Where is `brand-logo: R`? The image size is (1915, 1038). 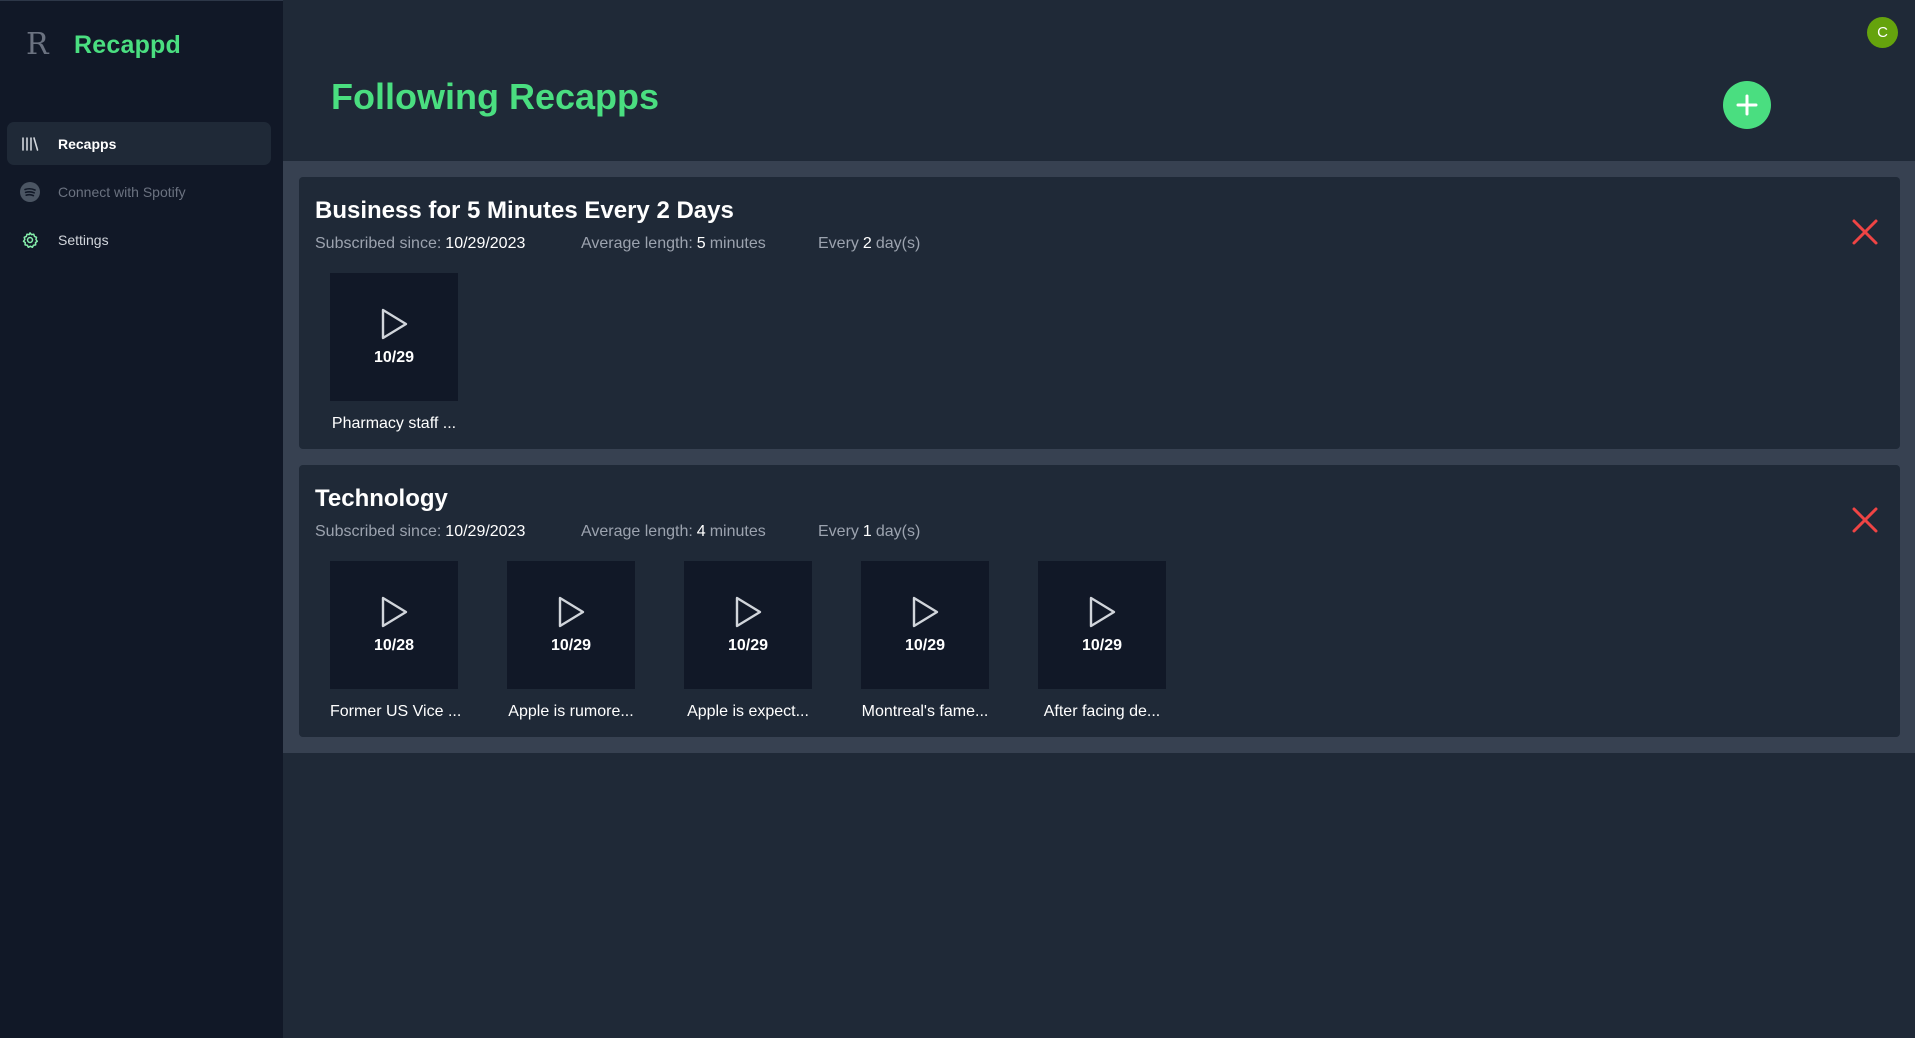
brand-logo: R is located at coordinates (37, 44).